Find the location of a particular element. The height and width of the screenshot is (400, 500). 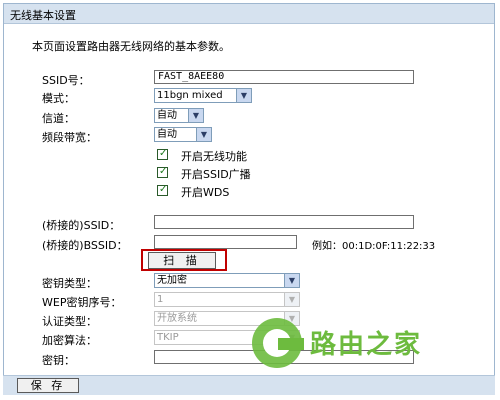

save-button: 保 存 is located at coordinates (48, 385).